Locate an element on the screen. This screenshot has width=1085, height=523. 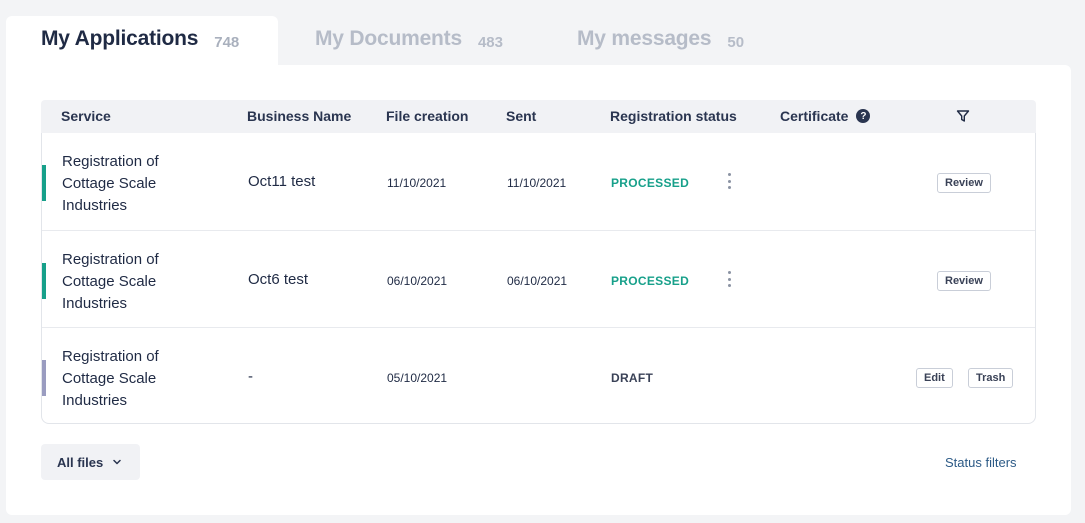
tab-my-applications: My Applications 748 is located at coordinates (142, 41).